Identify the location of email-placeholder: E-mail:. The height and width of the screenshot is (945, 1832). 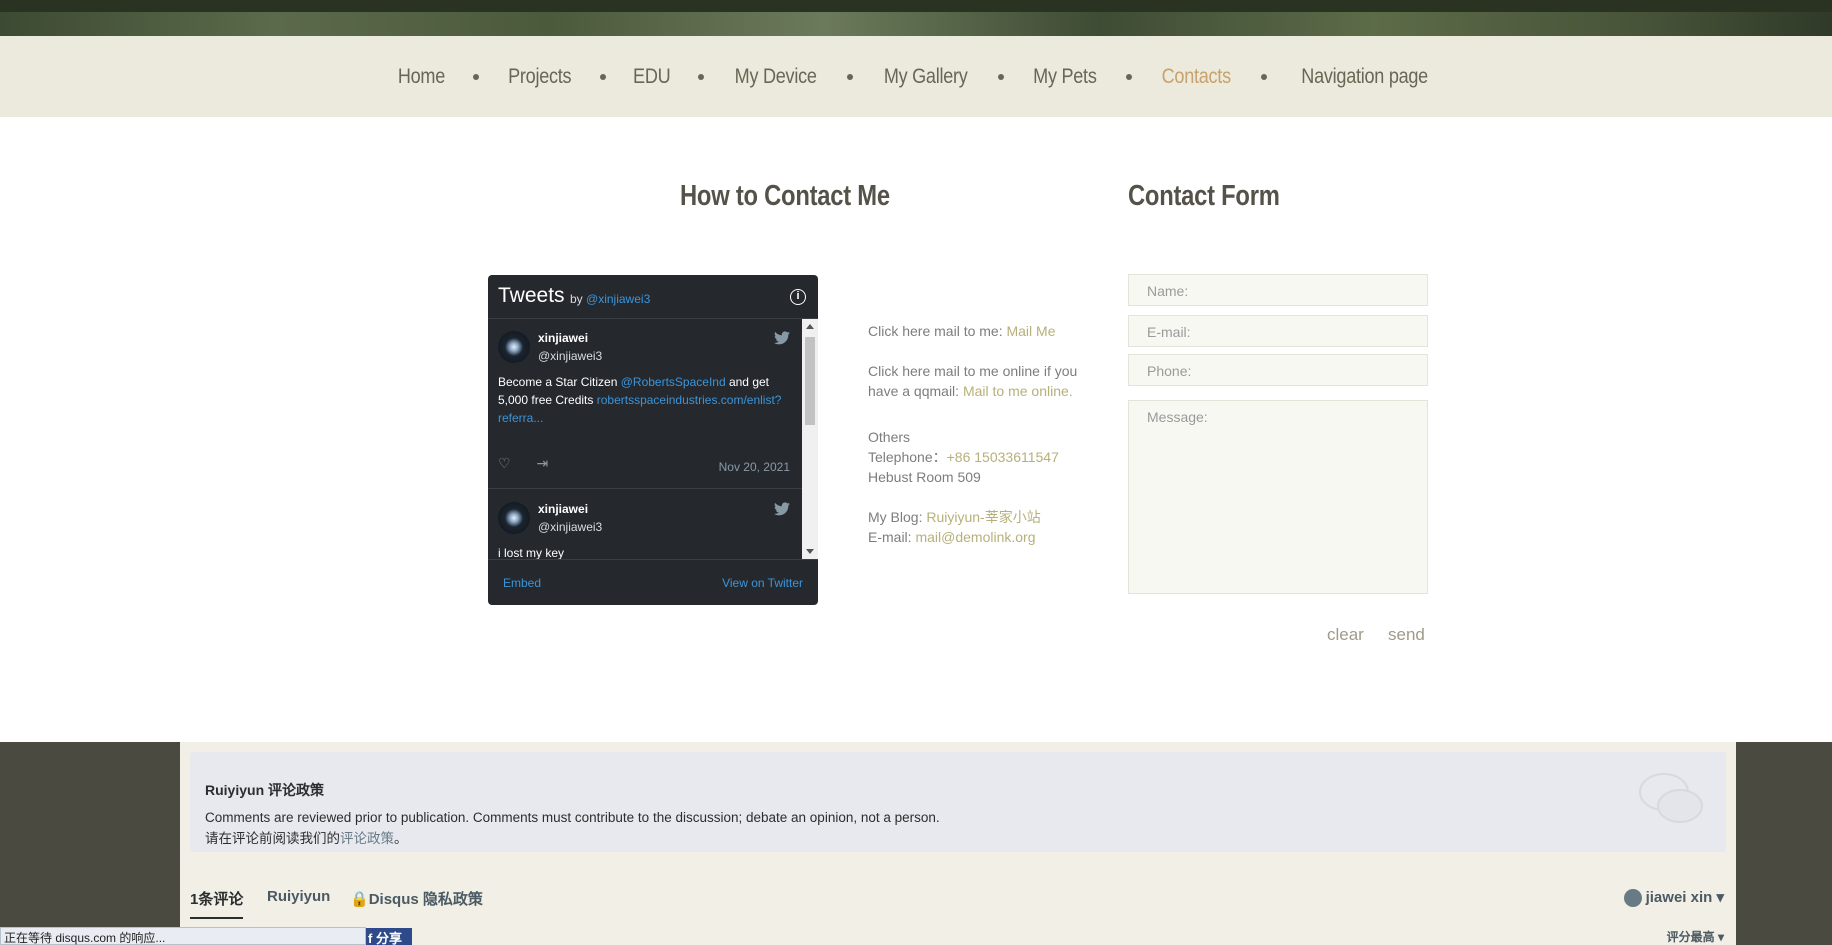
(1169, 332).